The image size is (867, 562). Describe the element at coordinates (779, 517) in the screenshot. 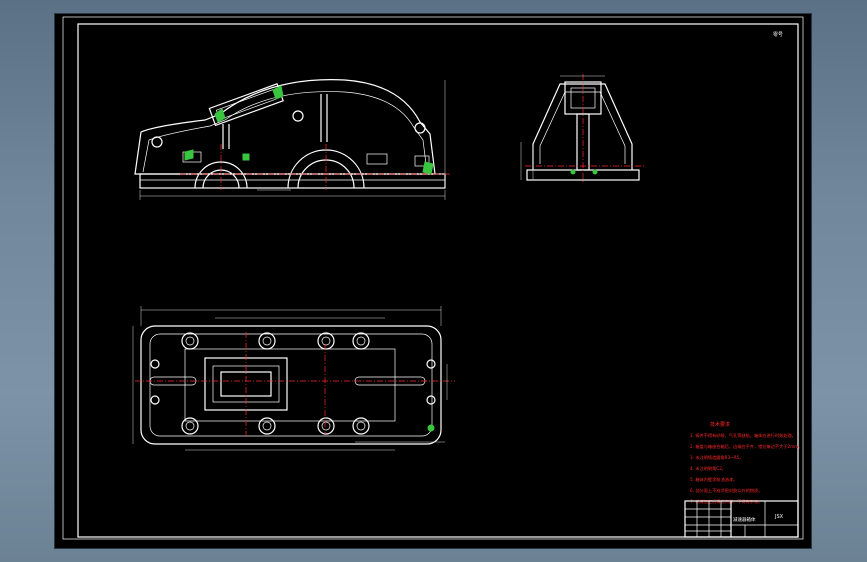

I see `title-block-code: JSX` at that location.